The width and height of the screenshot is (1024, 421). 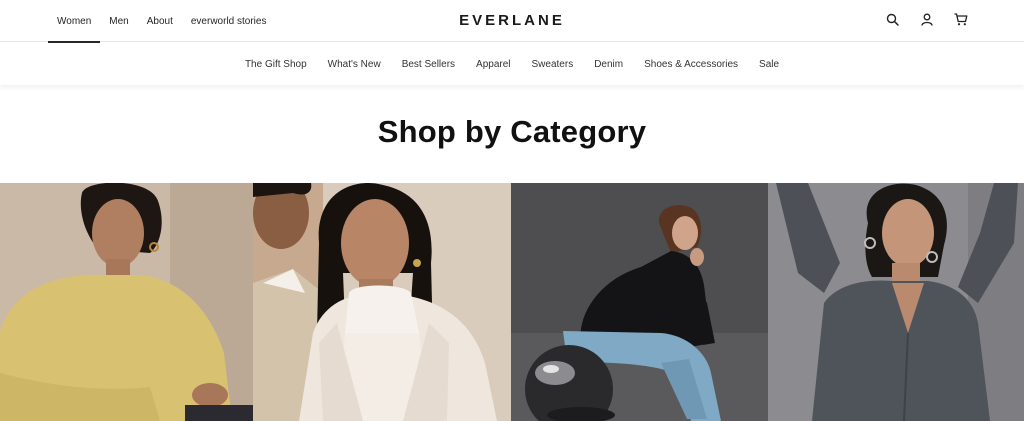 I want to click on category-gift-shop: The Gift Shop, so click(x=276, y=64).